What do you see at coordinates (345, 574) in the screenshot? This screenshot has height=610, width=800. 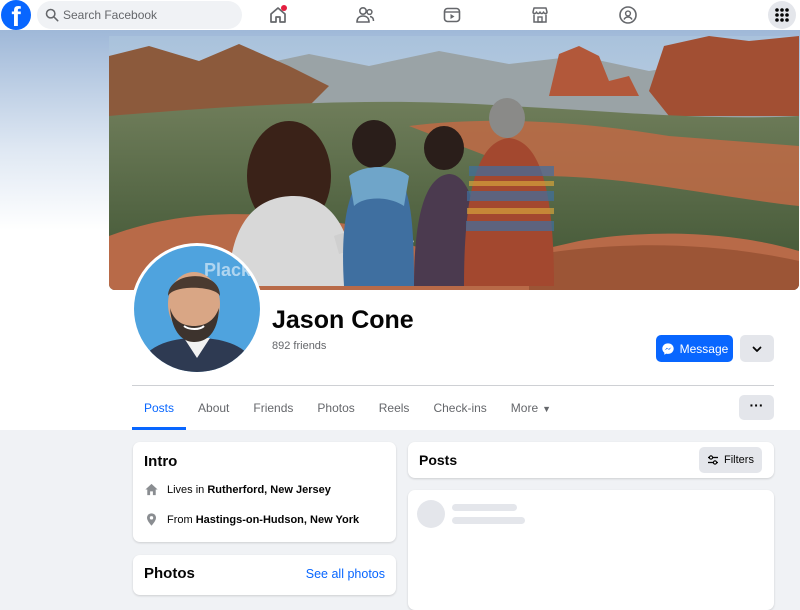 I see `see-all-photos-link: See all photos` at bounding box center [345, 574].